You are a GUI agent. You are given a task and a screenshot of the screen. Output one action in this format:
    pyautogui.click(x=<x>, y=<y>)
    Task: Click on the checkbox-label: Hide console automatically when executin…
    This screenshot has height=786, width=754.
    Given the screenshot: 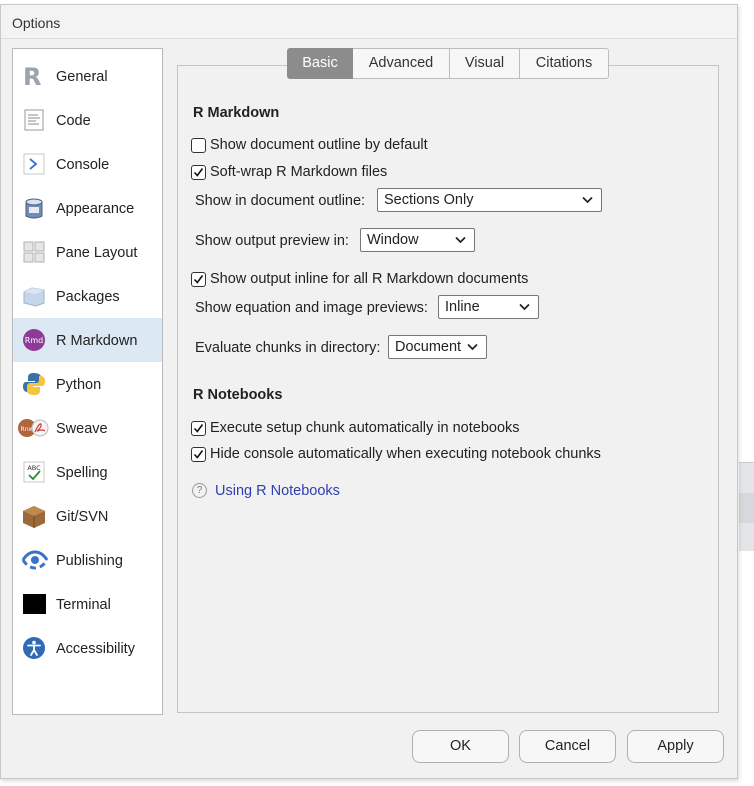 What is the action you would take?
    pyautogui.click(x=405, y=454)
    